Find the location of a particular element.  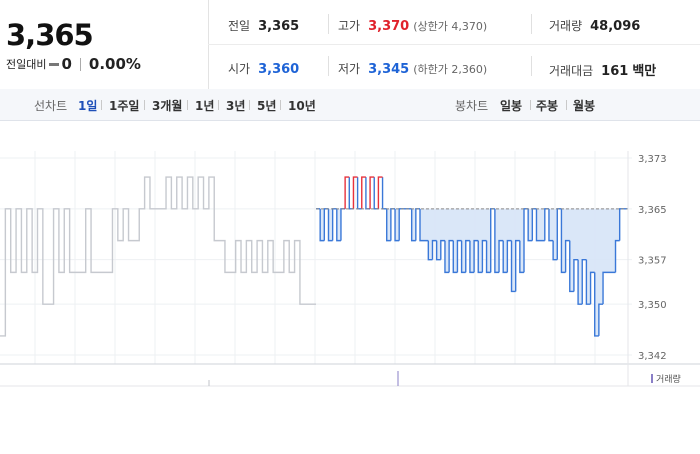

y-tick-label: 3,365 is located at coordinates (652, 210).